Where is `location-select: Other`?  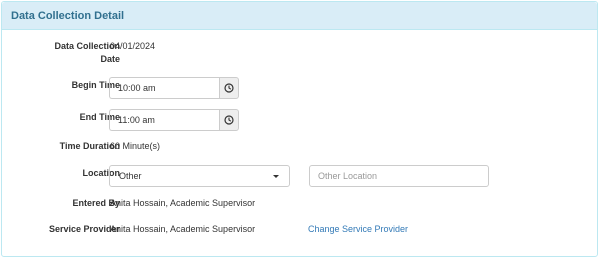
location-select: Other is located at coordinates (199, 176).